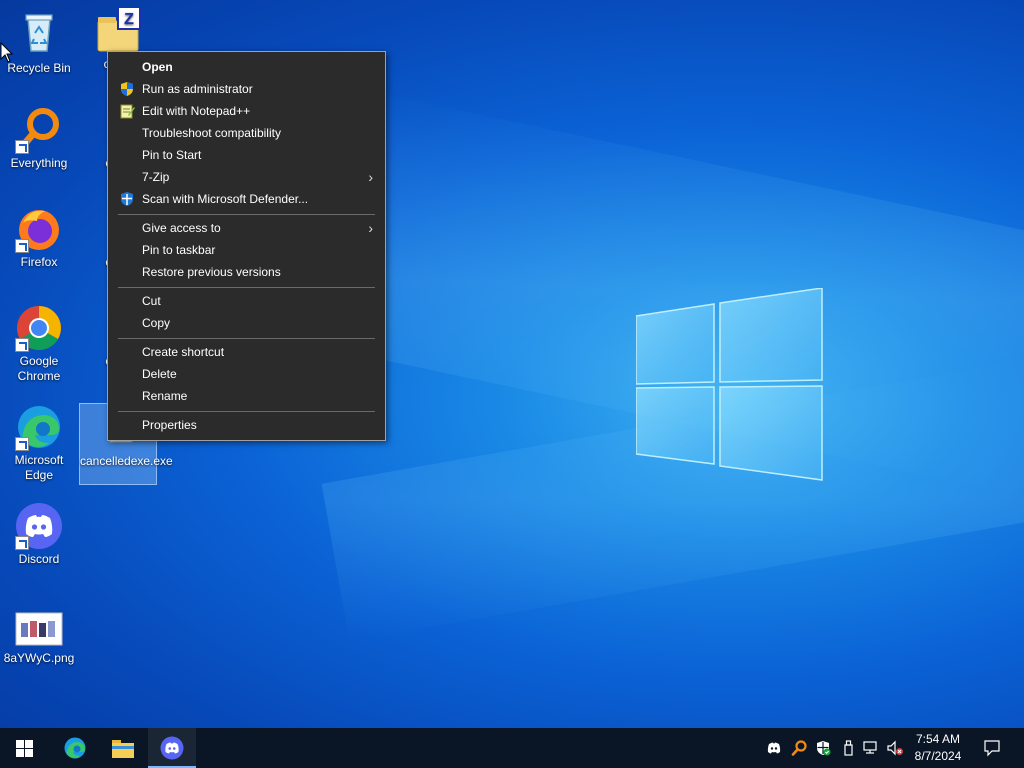  I want to click on clock-time: 7:54 AM, so click(938, 739).